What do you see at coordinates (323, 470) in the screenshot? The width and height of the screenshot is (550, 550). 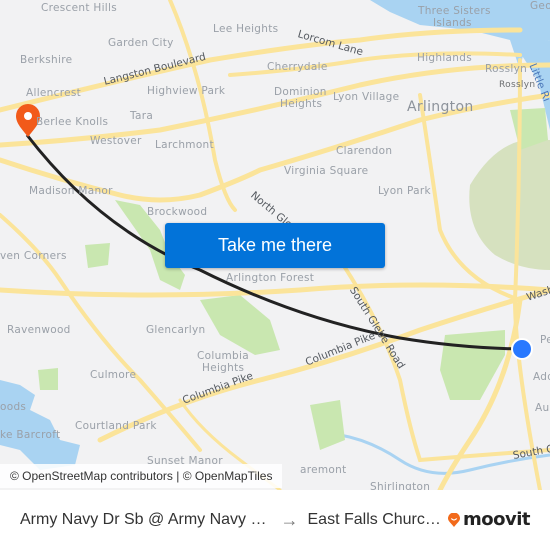 I see `place-claremont: aremont` at bounding box center [323, 470].